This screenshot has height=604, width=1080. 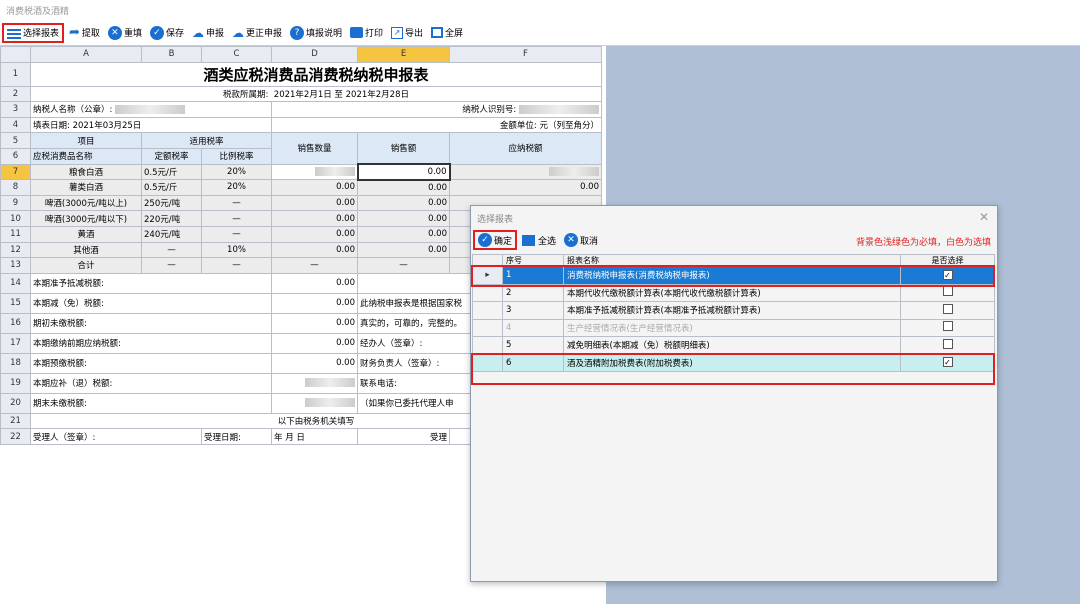 What do you see at coordinates (525, 187) in the screenshot?
I see `tax-cell: 0.00` at bounding box center [525, 187].